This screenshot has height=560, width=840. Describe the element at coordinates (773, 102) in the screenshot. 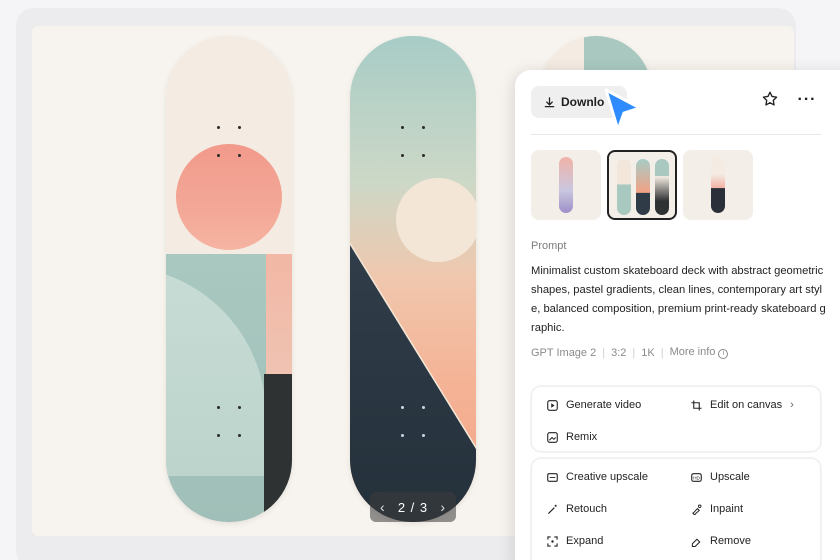

I see `star-icon` at that location.